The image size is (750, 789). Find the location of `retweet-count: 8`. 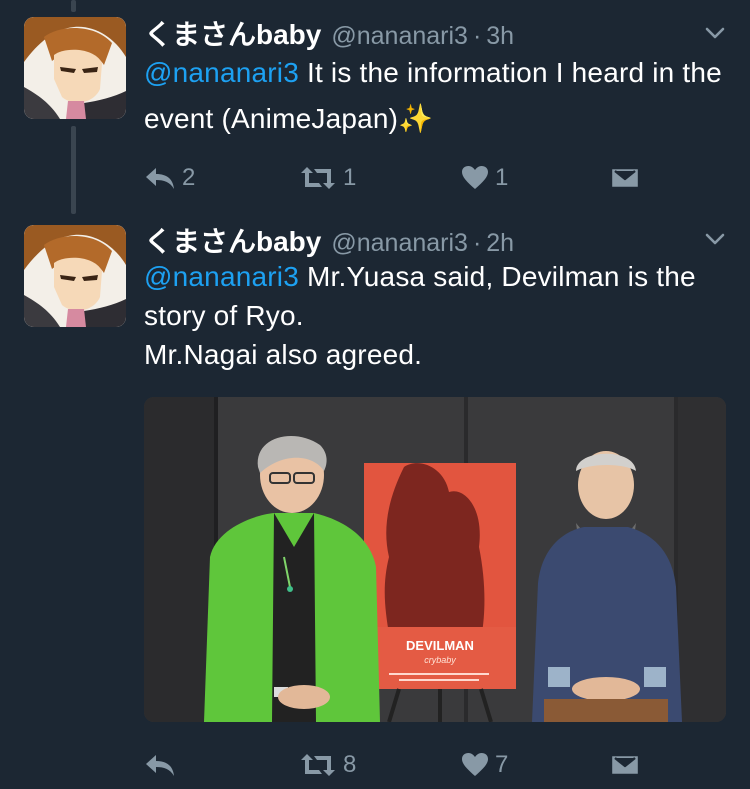

retweet-count: 8 is located at coordinates (350, 764).